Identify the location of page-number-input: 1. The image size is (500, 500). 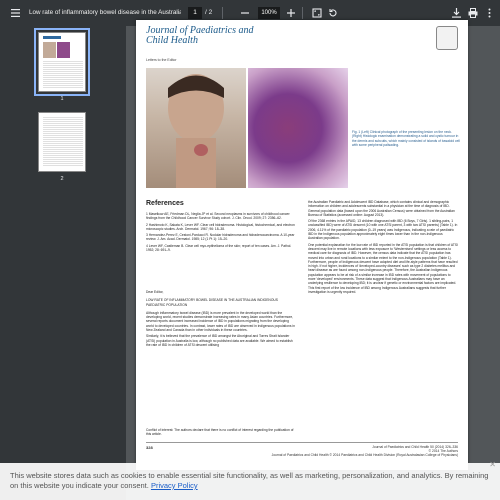
(195, 13).